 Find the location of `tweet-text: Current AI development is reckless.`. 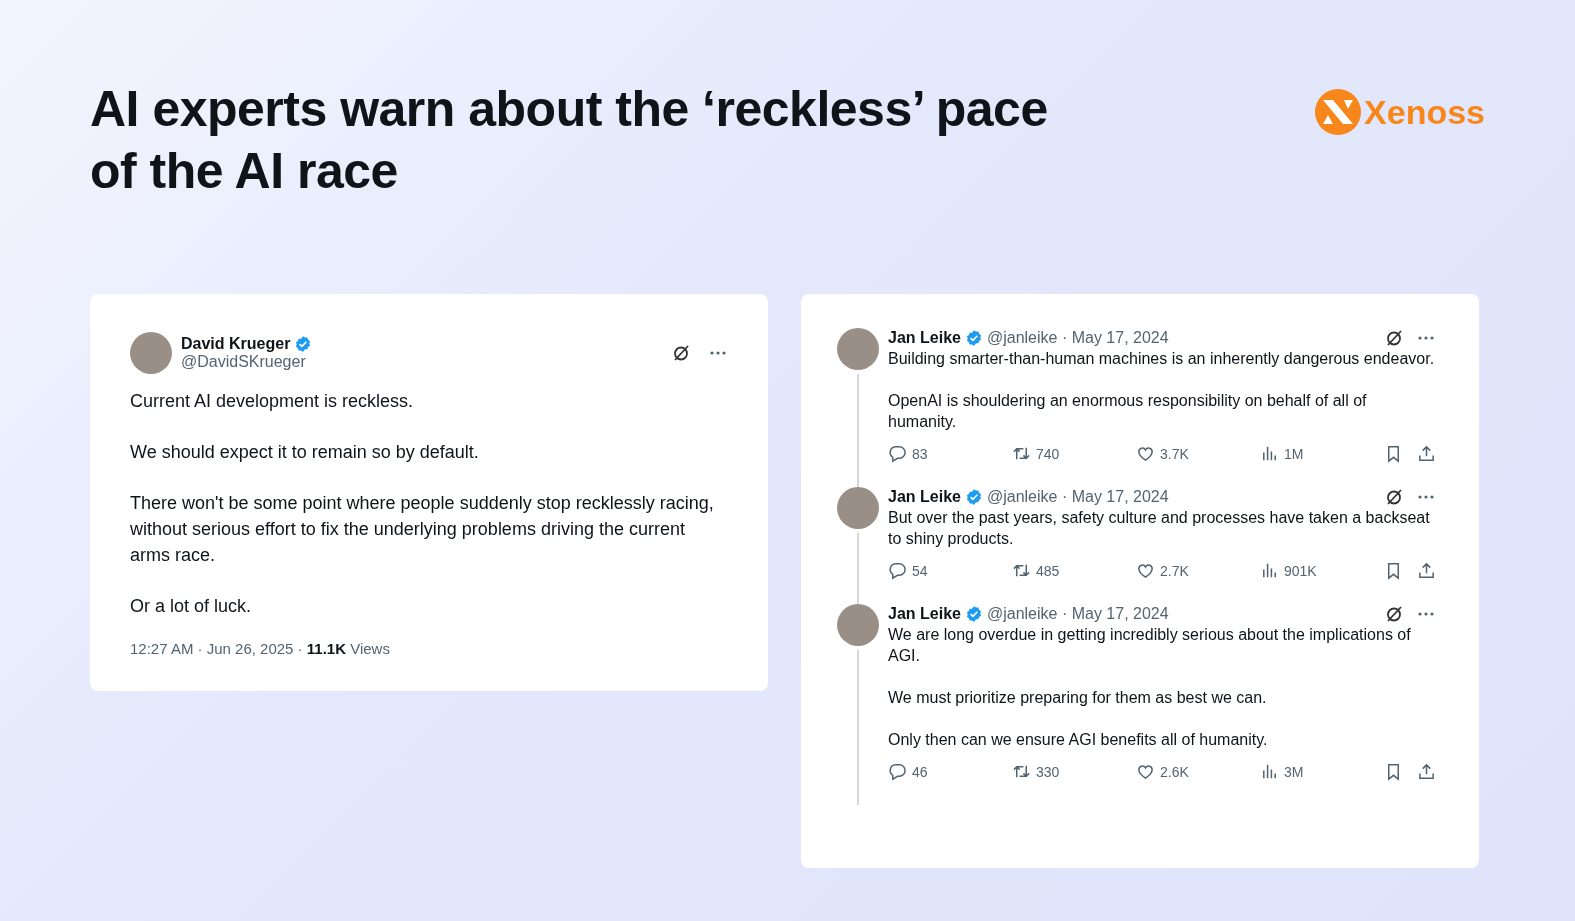

tweet-text: Current AI development is reckless. is located at coordinates (272, 401).